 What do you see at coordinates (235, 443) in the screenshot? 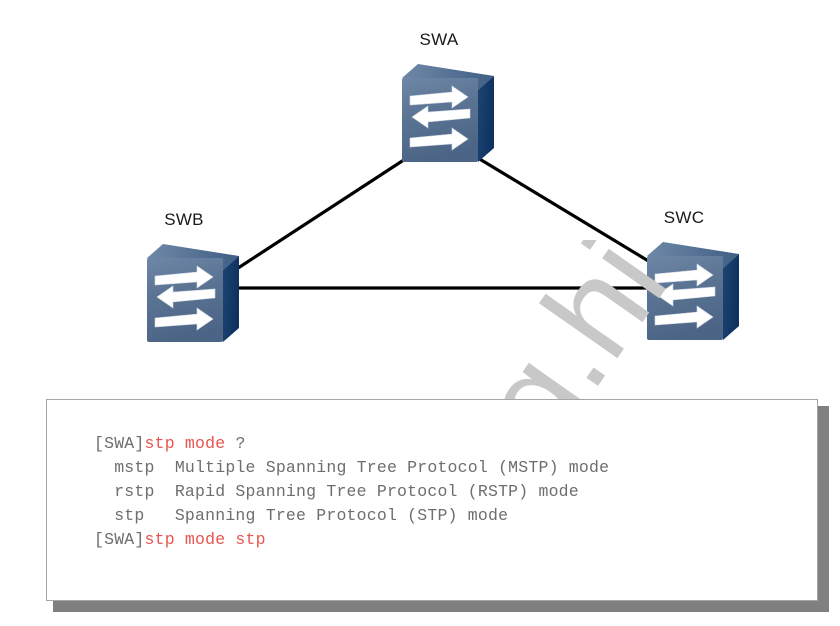
I see `terminal-line-segment: ?` at bounding box center [235, 443].